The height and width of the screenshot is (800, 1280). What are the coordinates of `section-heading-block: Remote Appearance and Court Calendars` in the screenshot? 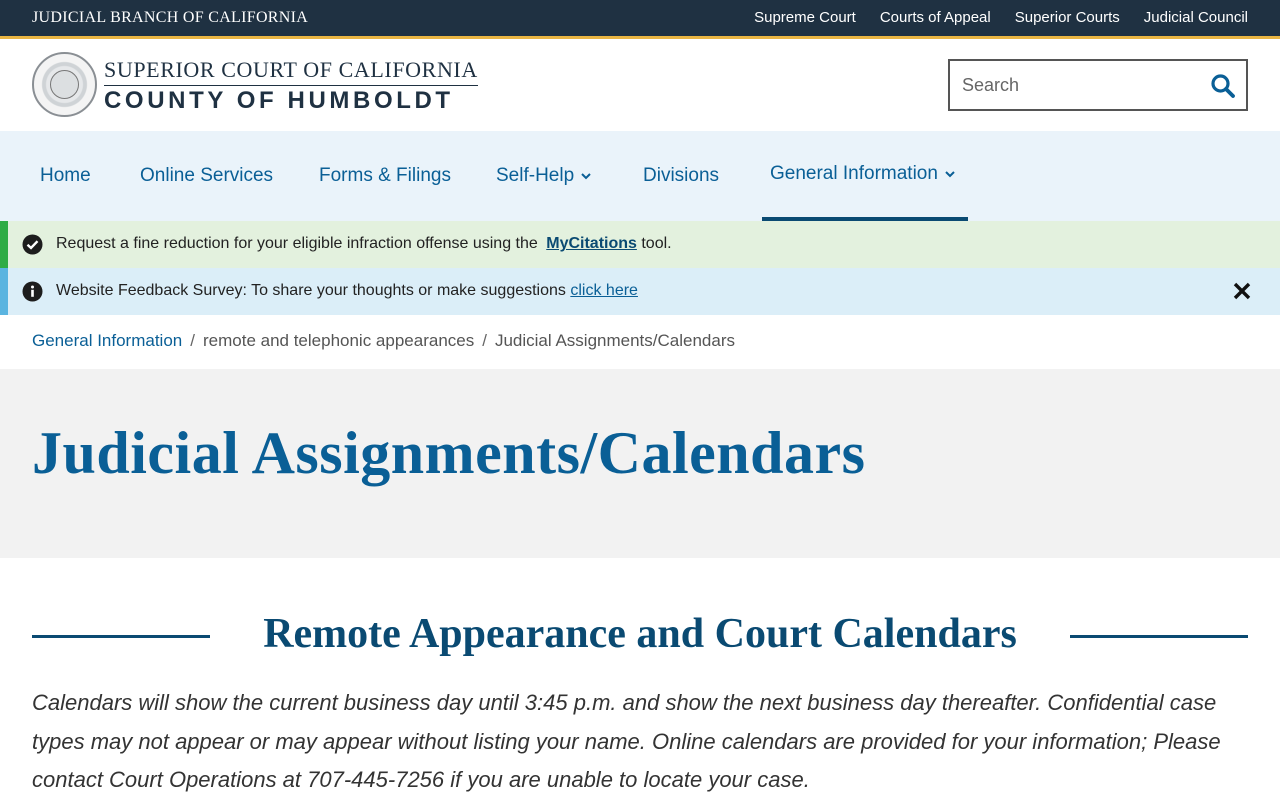 It's located at (640, 636).